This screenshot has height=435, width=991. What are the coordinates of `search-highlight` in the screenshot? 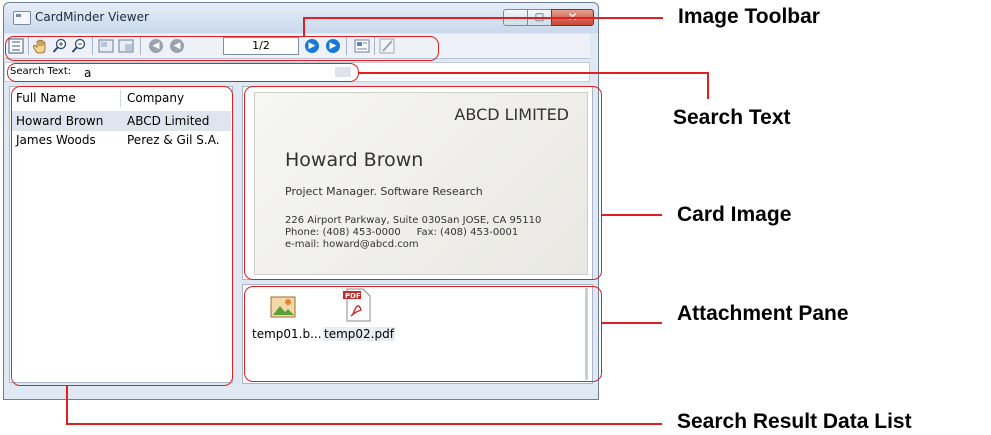 It's located at (183, 72).